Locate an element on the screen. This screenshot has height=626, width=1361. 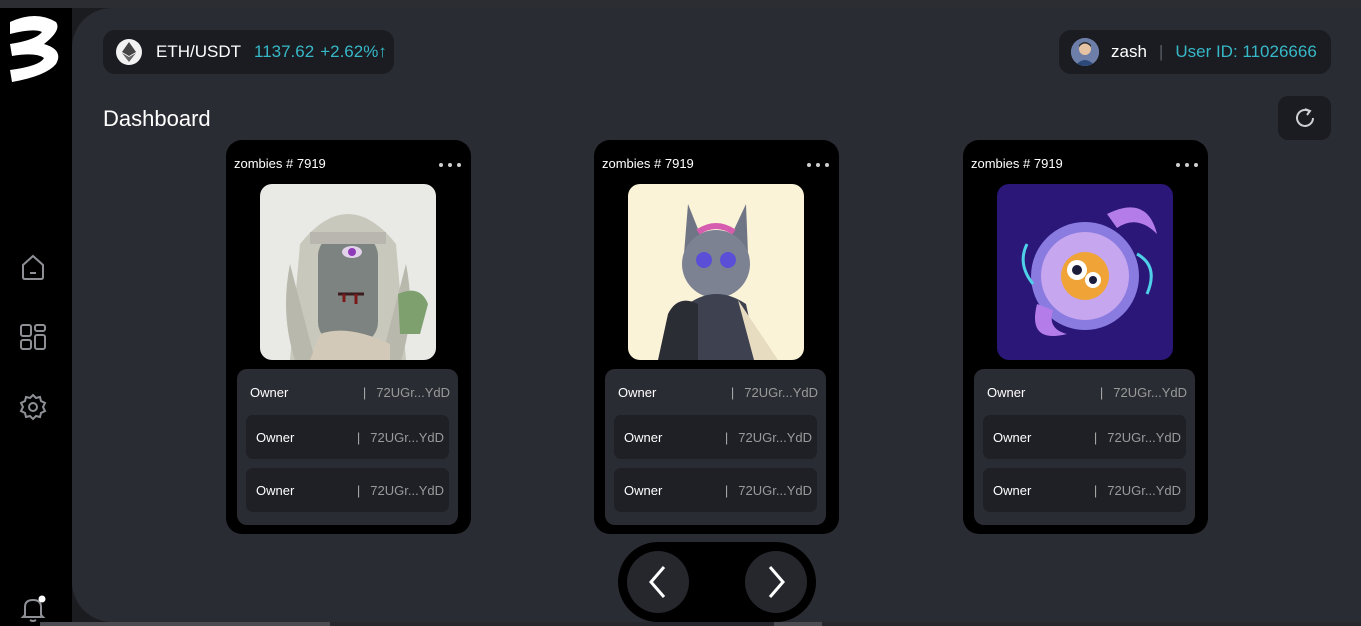
ticker-pair: ETH/USDT is located at coordinates (198, 51).